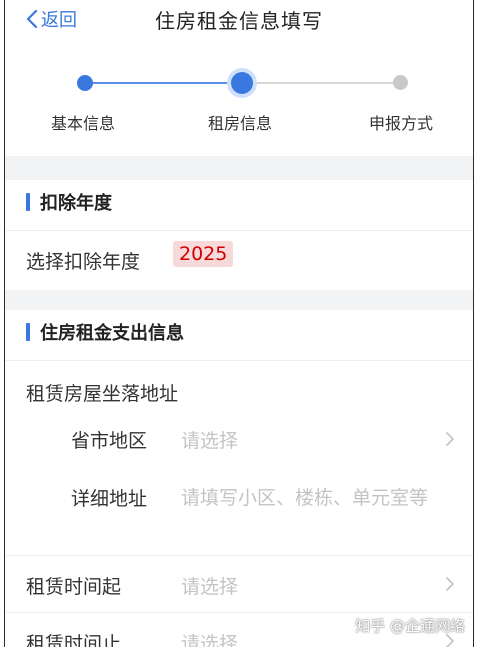  I want to click on detail-address-input: 请填写小区、楼栋、单元室等, so click(316, 498).